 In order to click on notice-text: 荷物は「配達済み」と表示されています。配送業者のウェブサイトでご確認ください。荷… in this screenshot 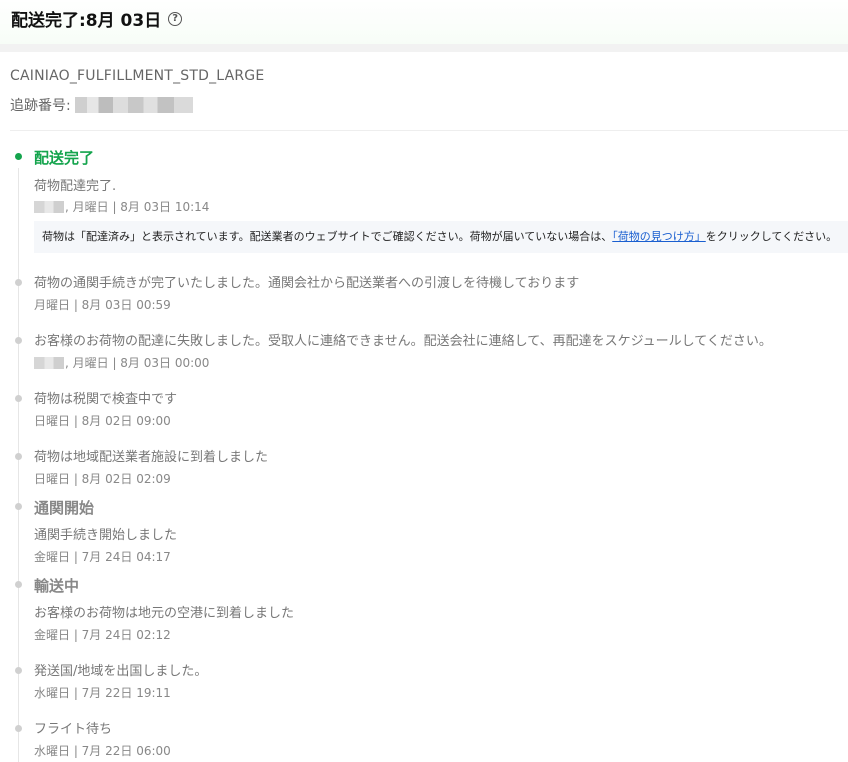, I will do `click(327, 236)`.